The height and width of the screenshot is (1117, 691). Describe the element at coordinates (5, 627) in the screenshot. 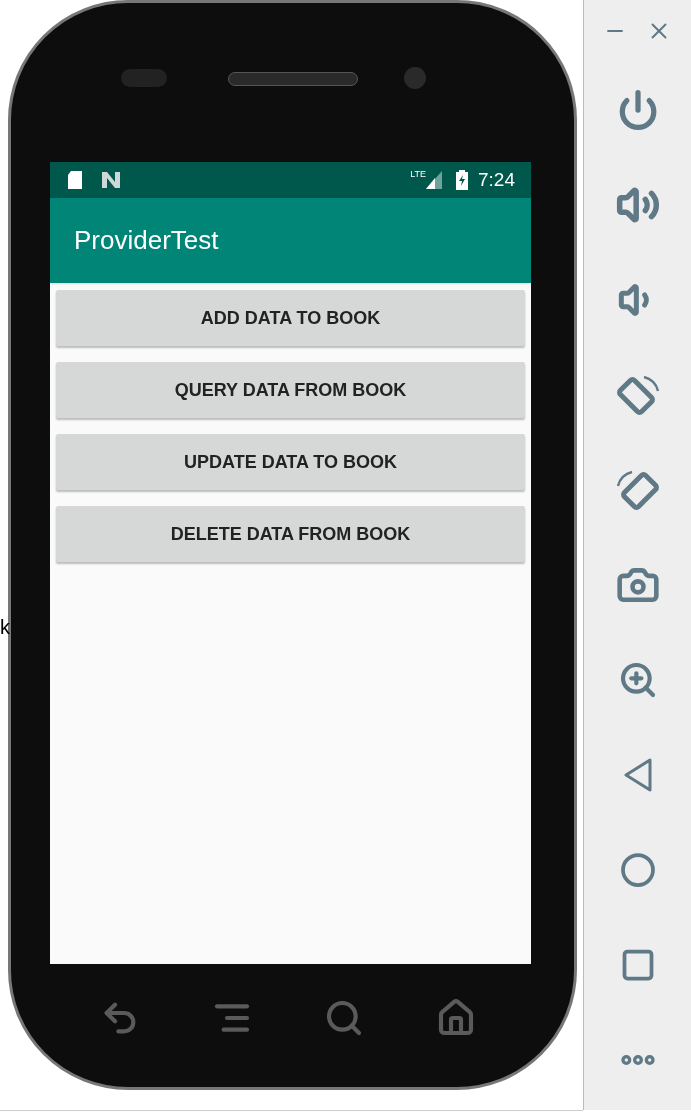

I see `background-text: k` at that location.